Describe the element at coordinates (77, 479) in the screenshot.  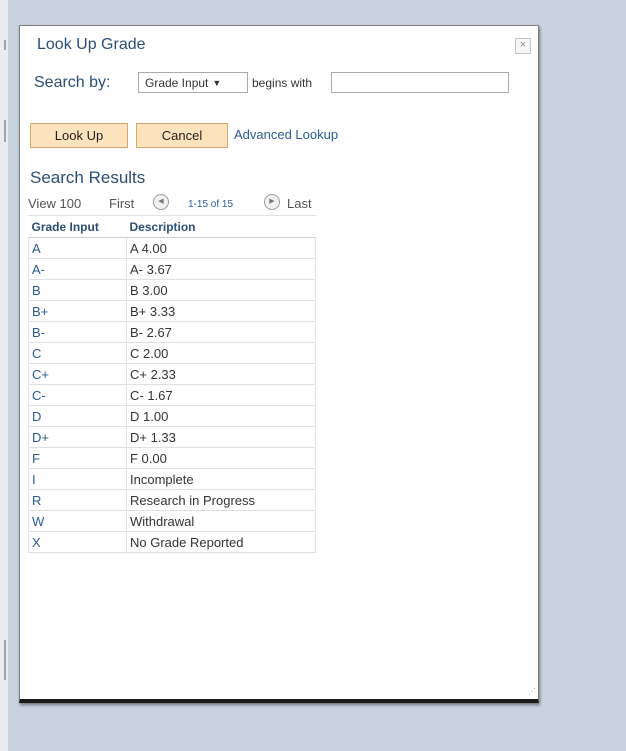
I see `grade-input-cell: I` at that location.